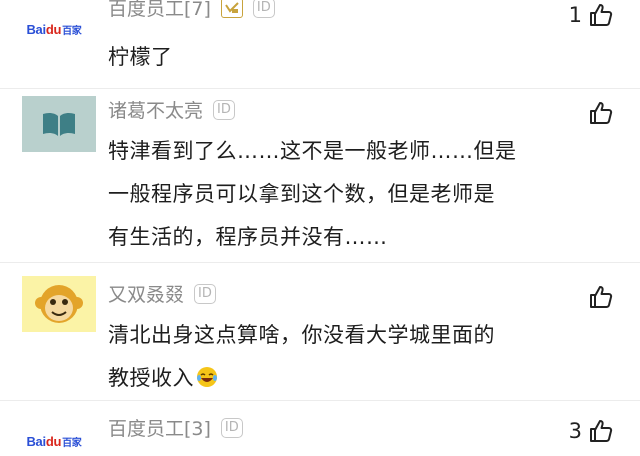 This screenshot has height=456, width=640. I want to click on username: 诸葛不太亮, so click(155, 109).